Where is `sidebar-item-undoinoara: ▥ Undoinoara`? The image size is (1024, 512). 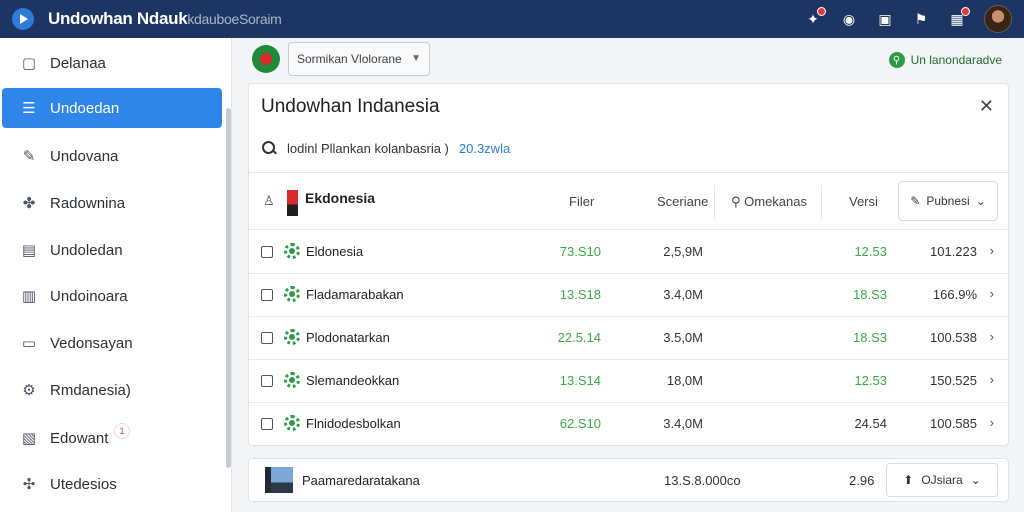
sidebar-item-undoinoara: ▥ Undoinoara is located at coordinates (112, 296).